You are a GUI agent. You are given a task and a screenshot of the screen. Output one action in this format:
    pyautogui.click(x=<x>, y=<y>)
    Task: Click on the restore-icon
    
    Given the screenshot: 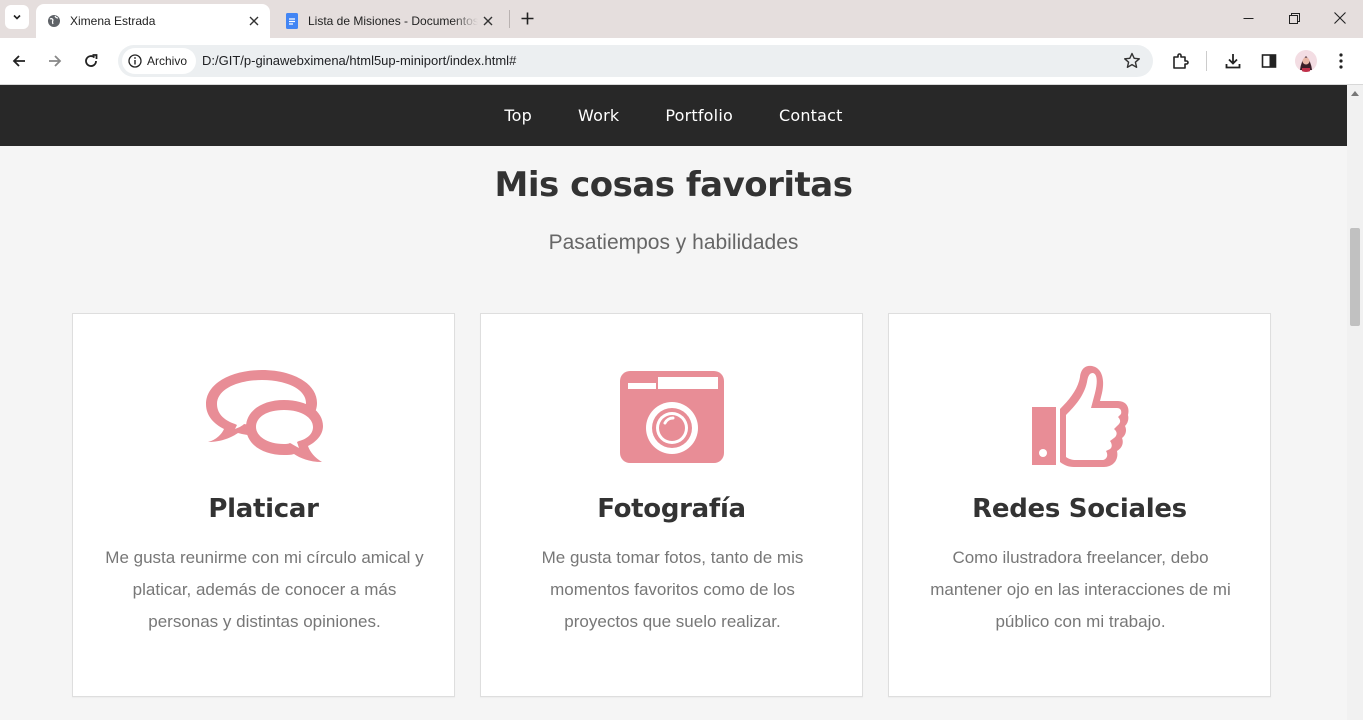 What is the action you would take?
    pyautogui.click(x=1294, y=18)
    